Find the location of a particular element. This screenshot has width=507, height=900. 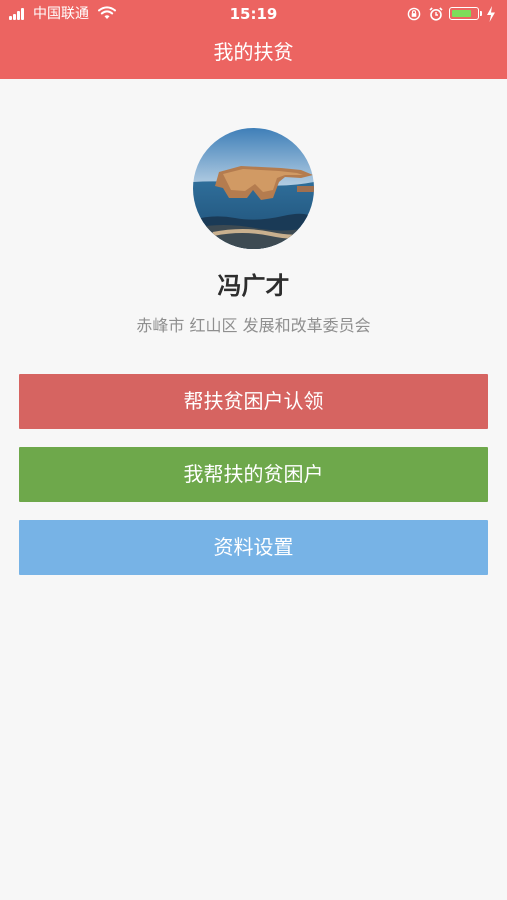

avatar-photo is located at coordinates (253, 188).